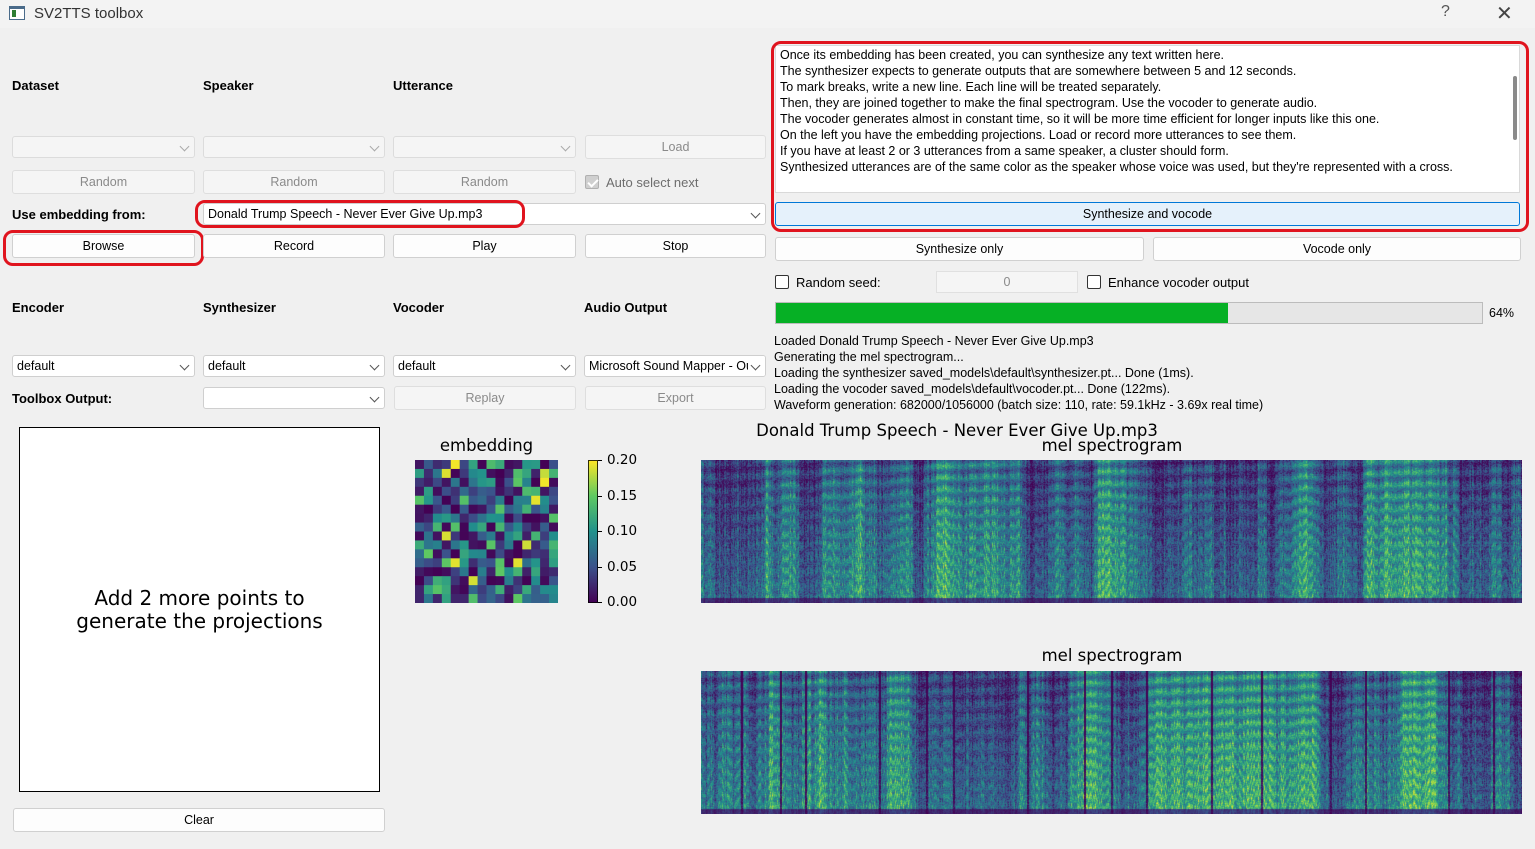 The image size is (1535, 849). Describe the element at coordinates (767, 14) in the screenshot. I see `title-bar: SV2TTS toolbox ? ✕` at that location.